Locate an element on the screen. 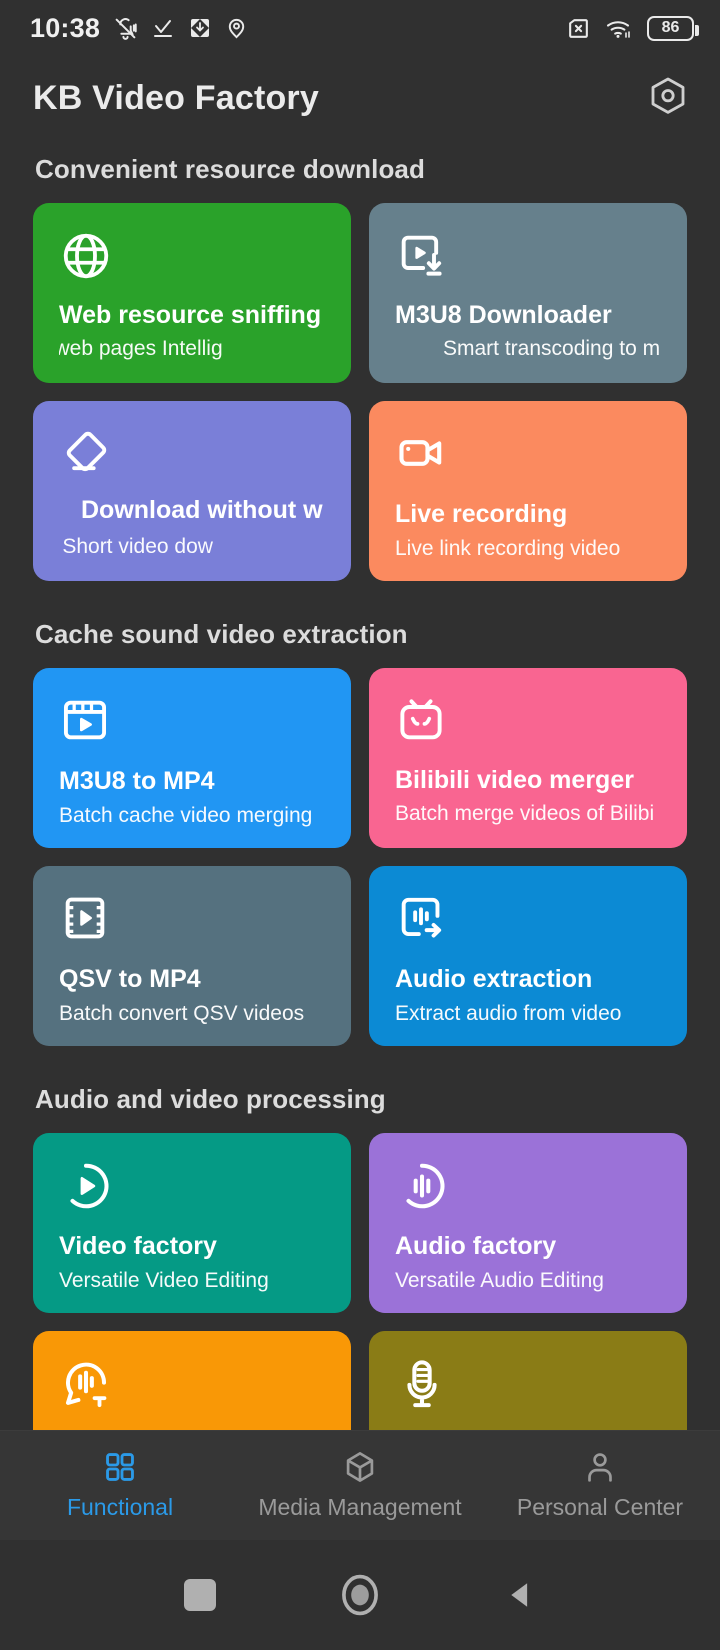  tab-media-management: Media Management is located at coordinates (360, 1485).